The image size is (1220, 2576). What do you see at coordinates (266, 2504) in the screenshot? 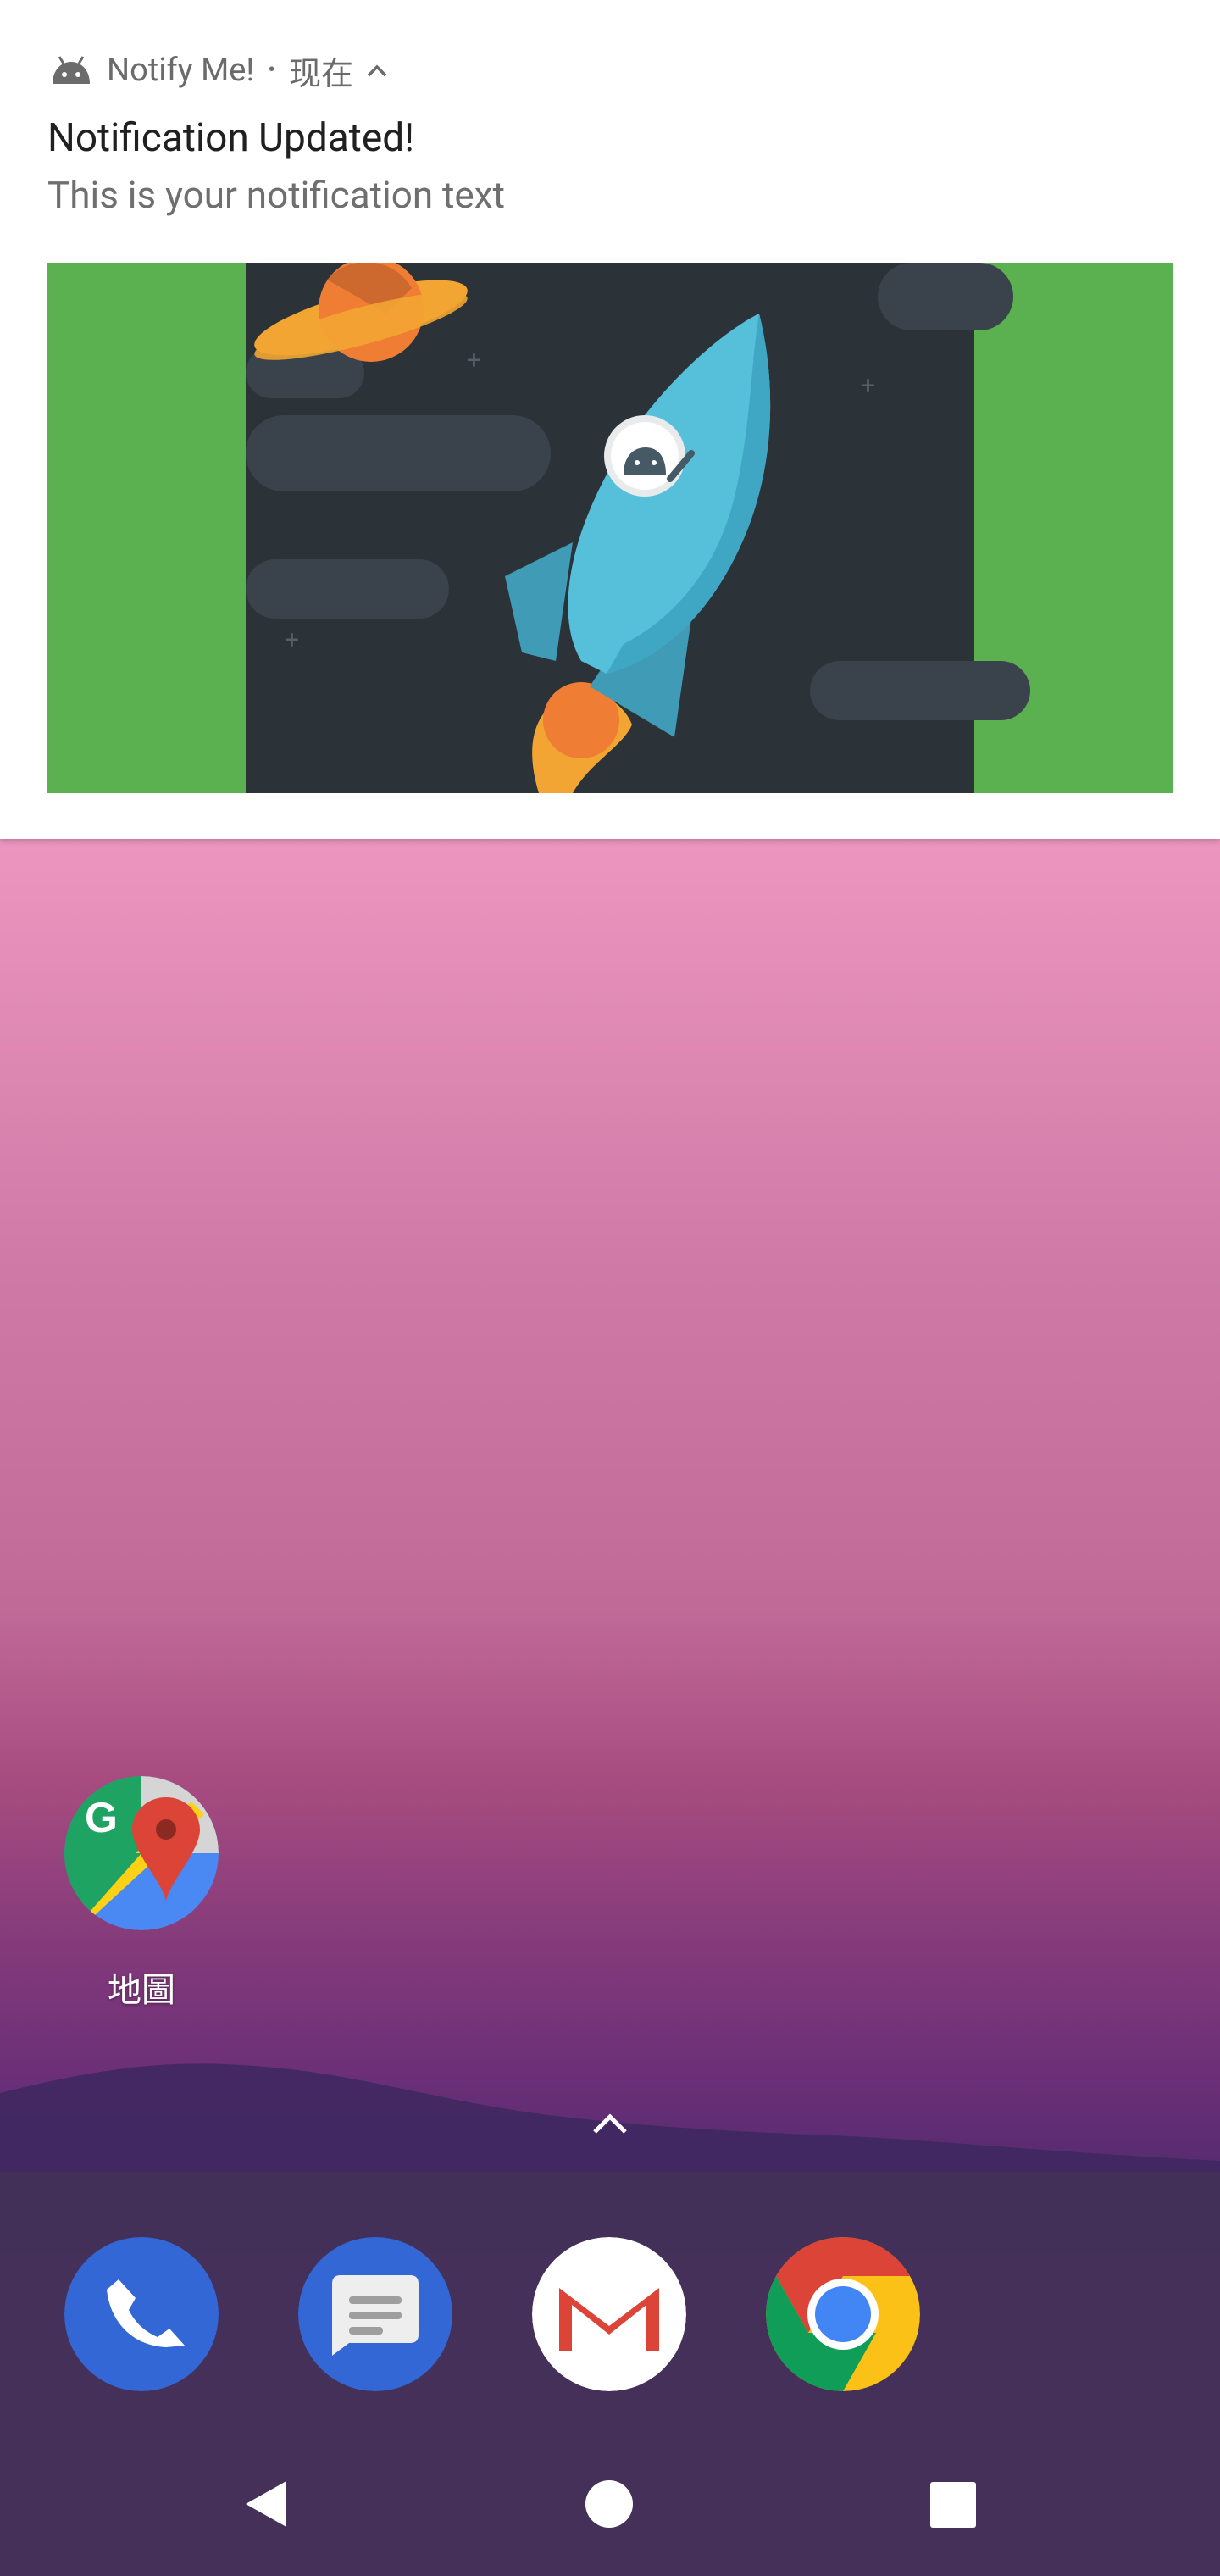
I see `back-triangle-icon` at bounding box center [266, 2504].